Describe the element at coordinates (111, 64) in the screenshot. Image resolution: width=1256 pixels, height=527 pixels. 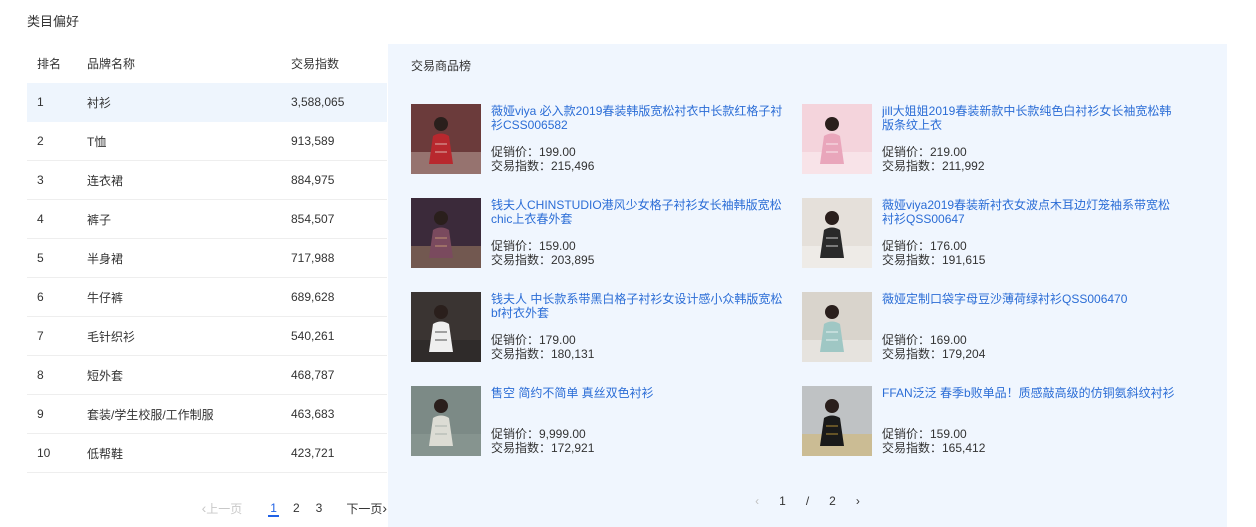
I see `header-brand: 品牌名称` at that location.